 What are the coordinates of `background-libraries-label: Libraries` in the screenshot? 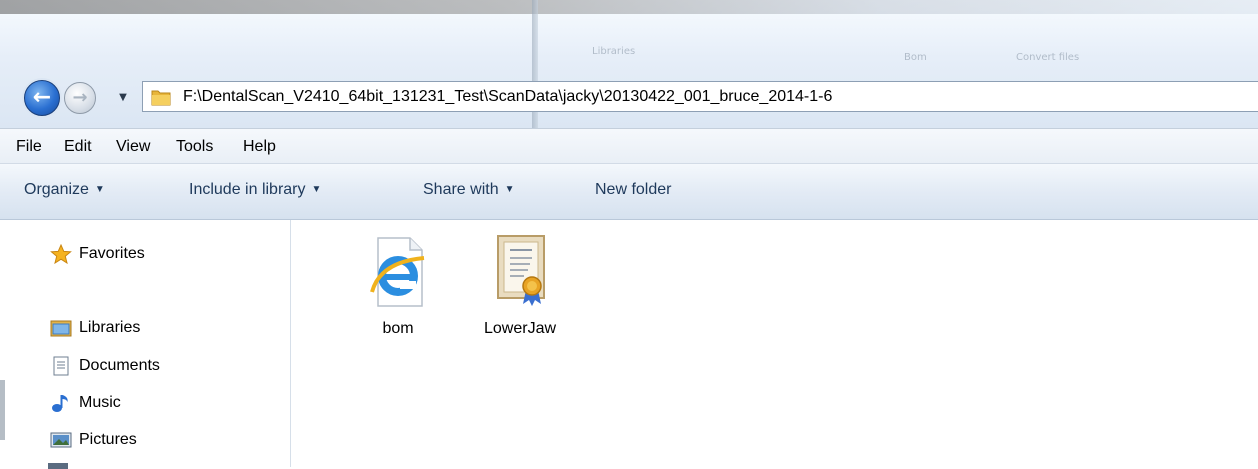 It's located at (614, 51).